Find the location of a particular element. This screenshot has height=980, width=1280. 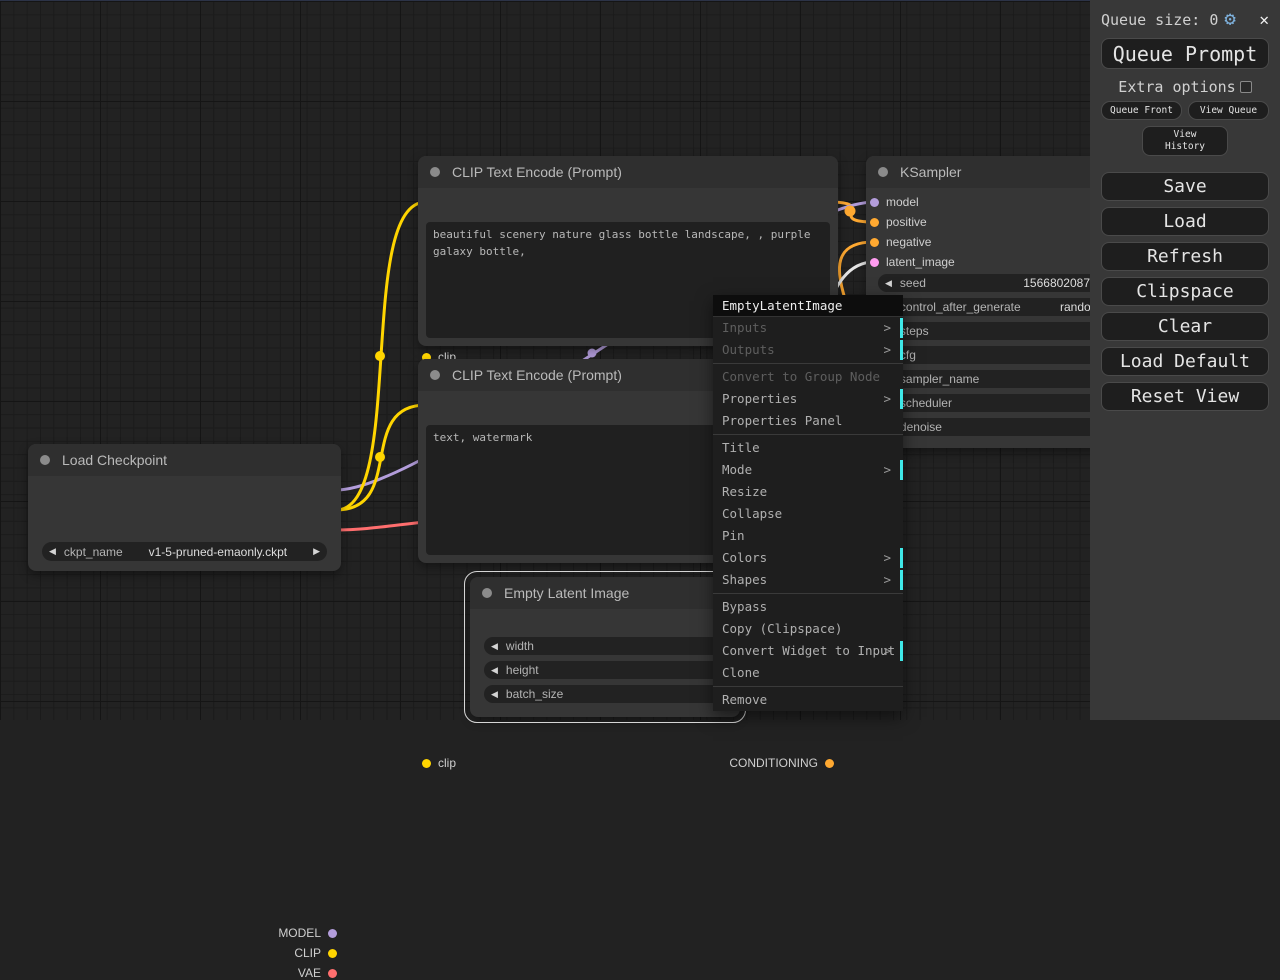

link-dot-model is located at coordinates (592, 353).